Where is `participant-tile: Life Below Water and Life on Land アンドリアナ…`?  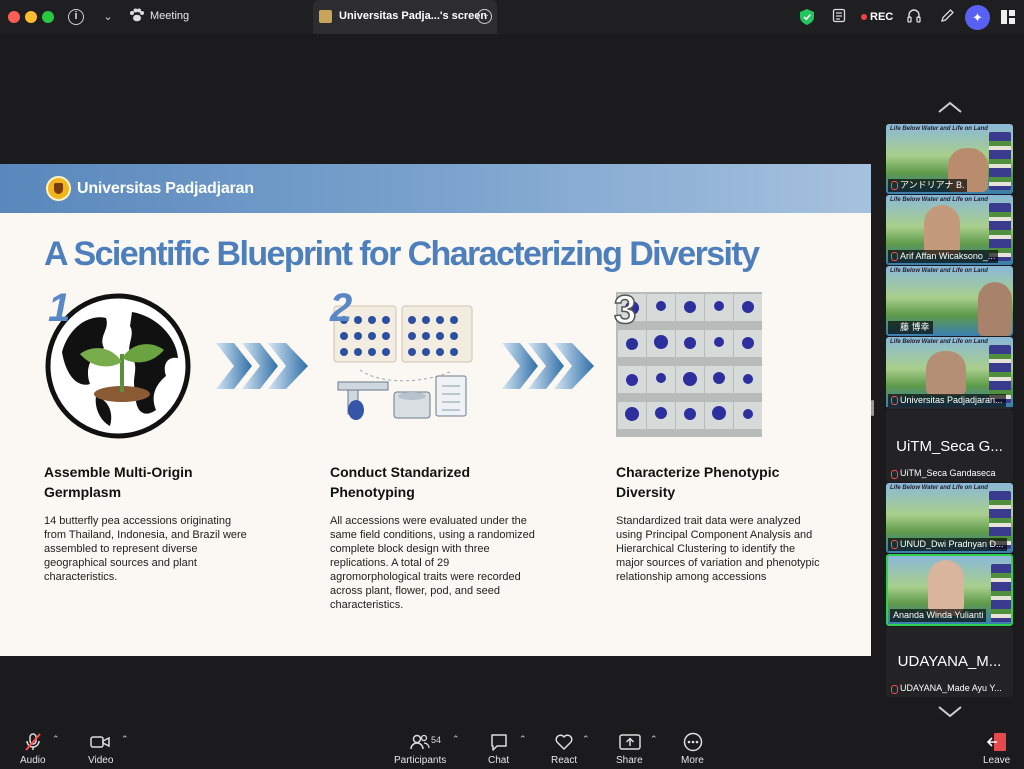
participant-tile: Life Below Water and Life on Land アンドリアナ… is located at coordinates (949, 159).